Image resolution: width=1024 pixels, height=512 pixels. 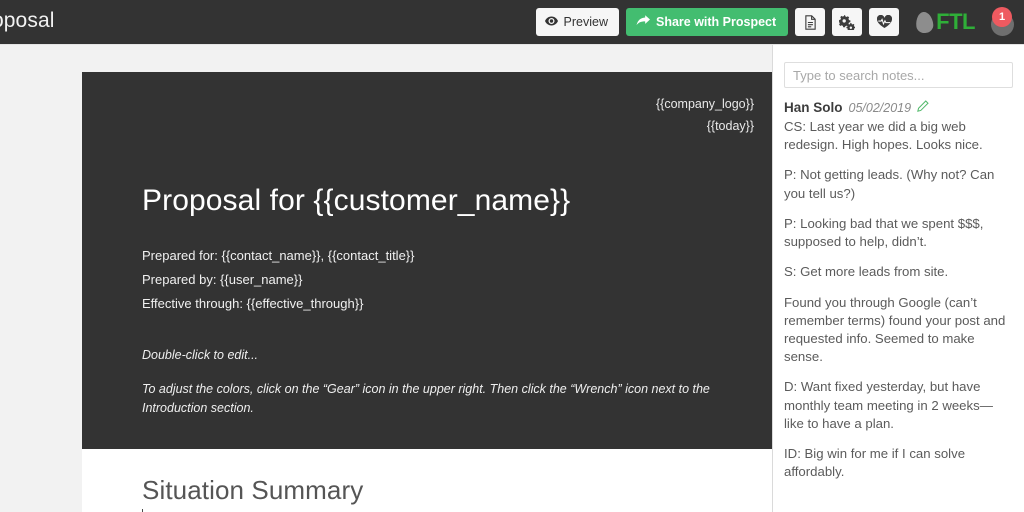 What do you see at coordinates (880, 108) in the screenshot?
I see `note-date: 05/02/2019` at bounding box center [880, 108].